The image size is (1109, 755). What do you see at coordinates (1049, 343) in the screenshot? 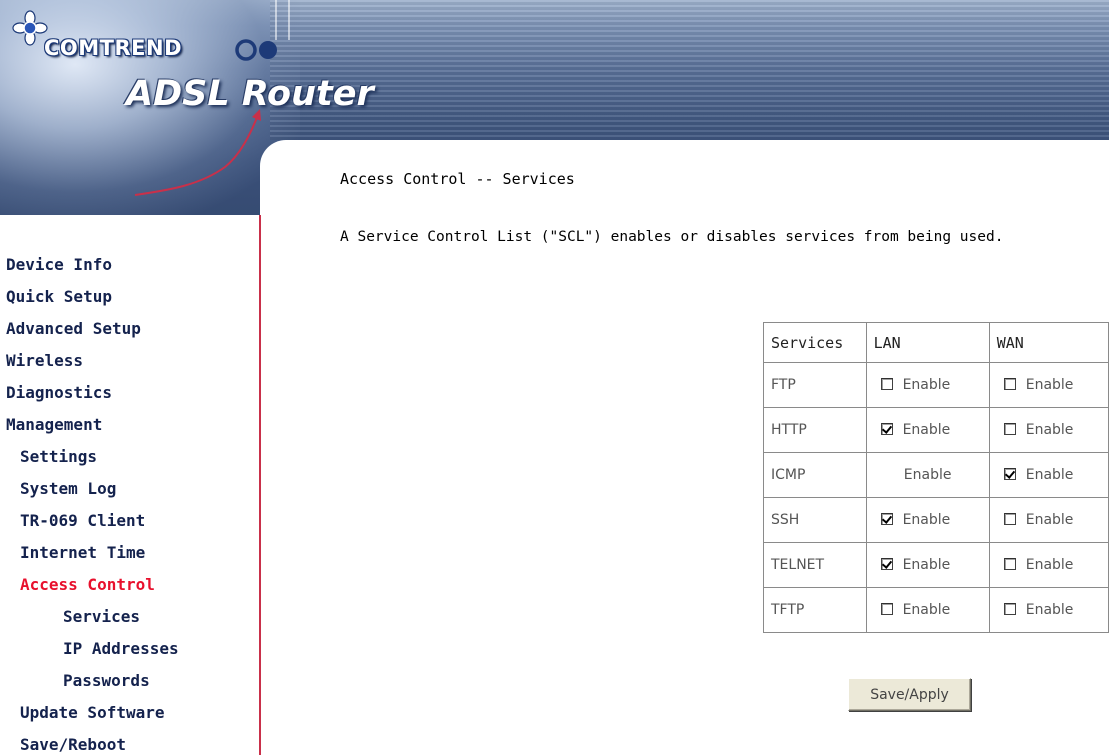
I see `column-header-wan: WAN` at bounding box center [1049, 343].